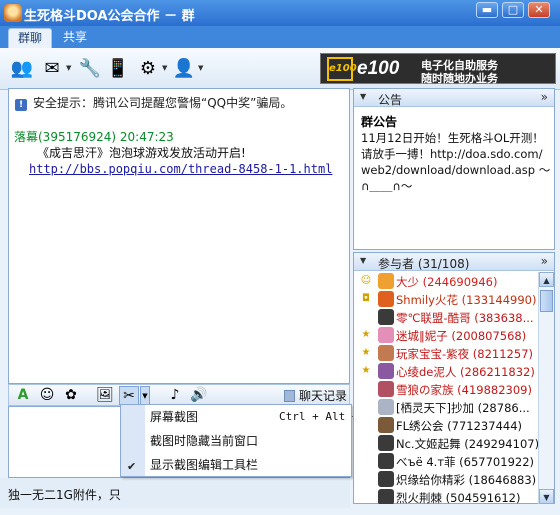 Image resolution: width=560 pixels, height=515 pixels. What do you see at coordinates (454, 98) in the screenshot?
I see `announcement-header: ▼ 公告 »` at bounding box center [454, 98].